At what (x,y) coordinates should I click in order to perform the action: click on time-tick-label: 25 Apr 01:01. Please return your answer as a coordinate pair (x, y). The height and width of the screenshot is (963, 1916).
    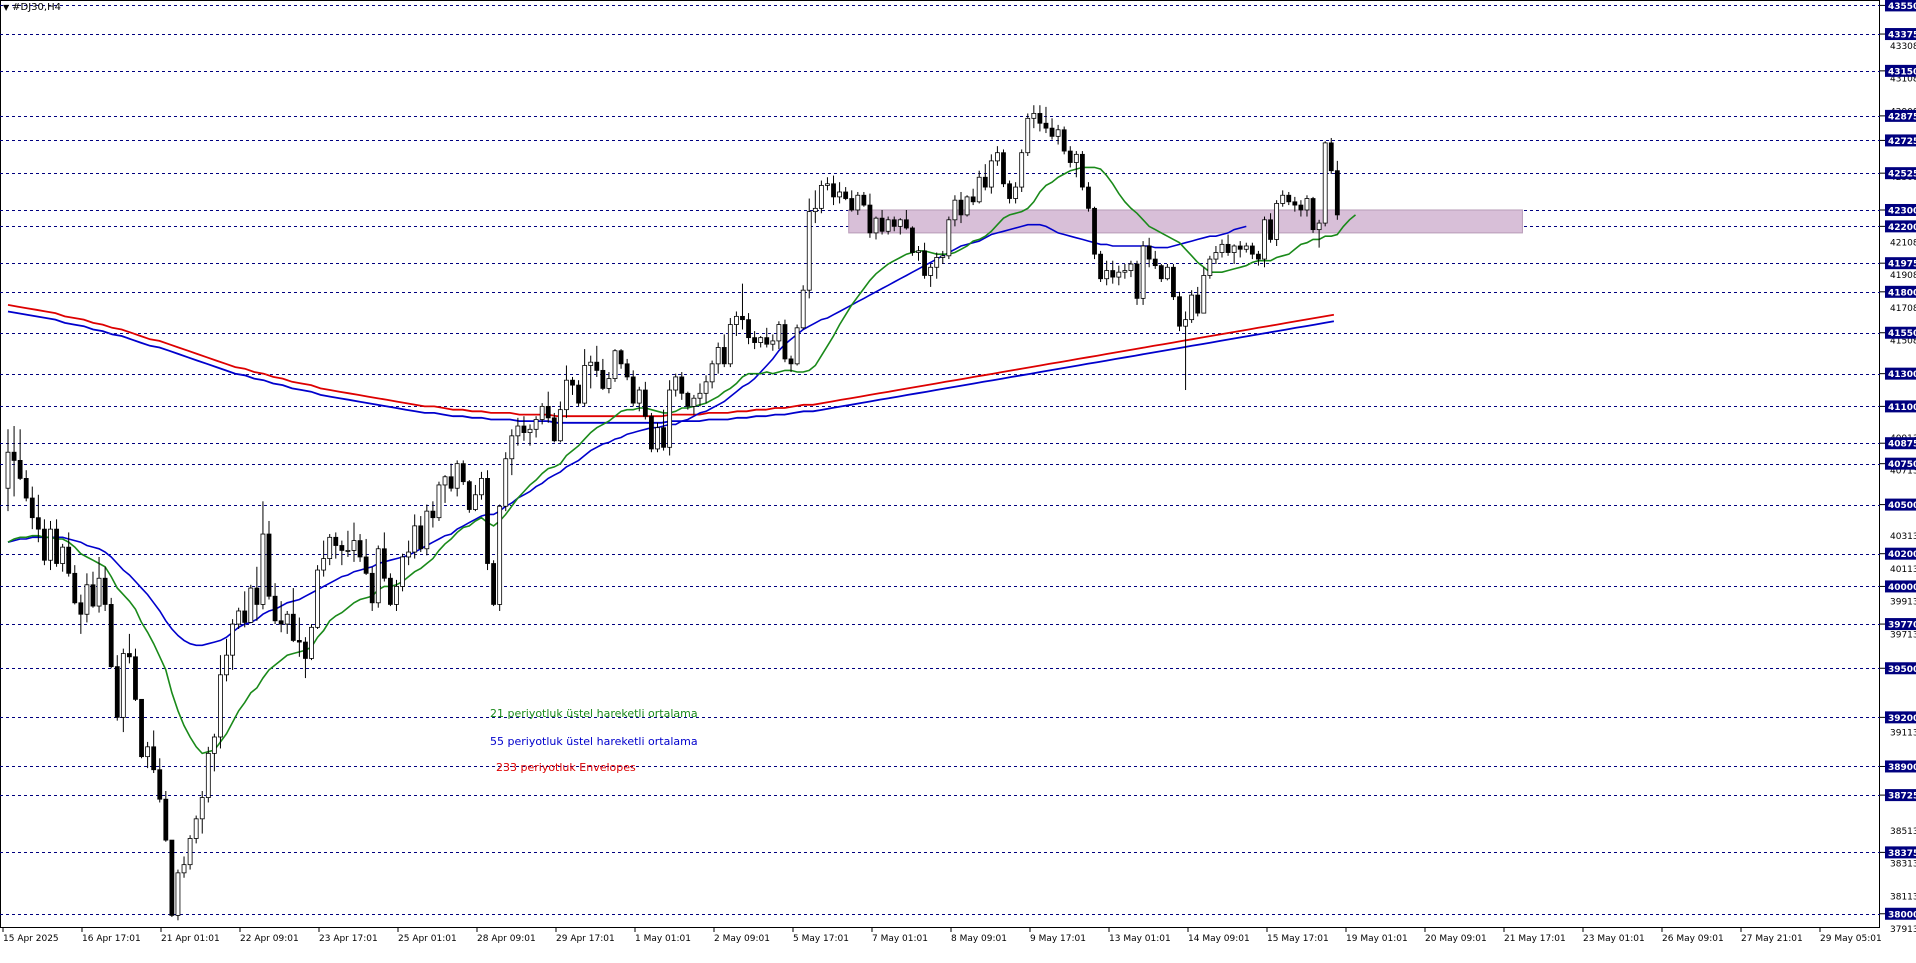
    Looking at the image, I should click on (427, 939).